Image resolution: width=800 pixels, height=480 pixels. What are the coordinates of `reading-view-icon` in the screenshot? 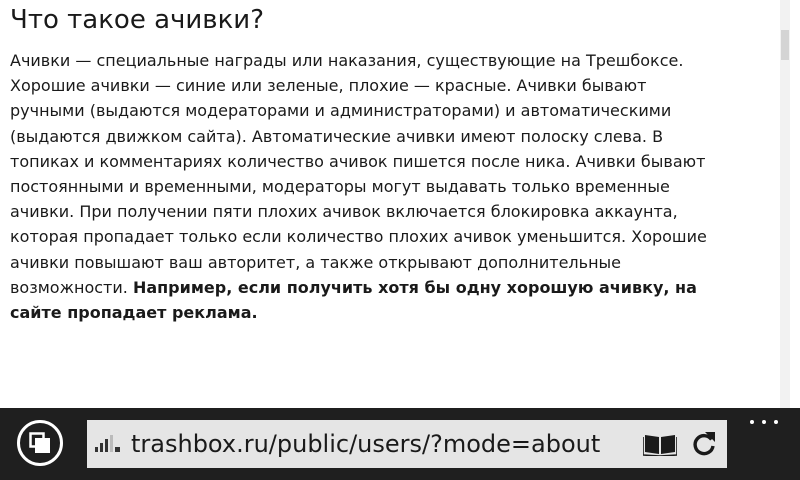 It's located at (660, 444).